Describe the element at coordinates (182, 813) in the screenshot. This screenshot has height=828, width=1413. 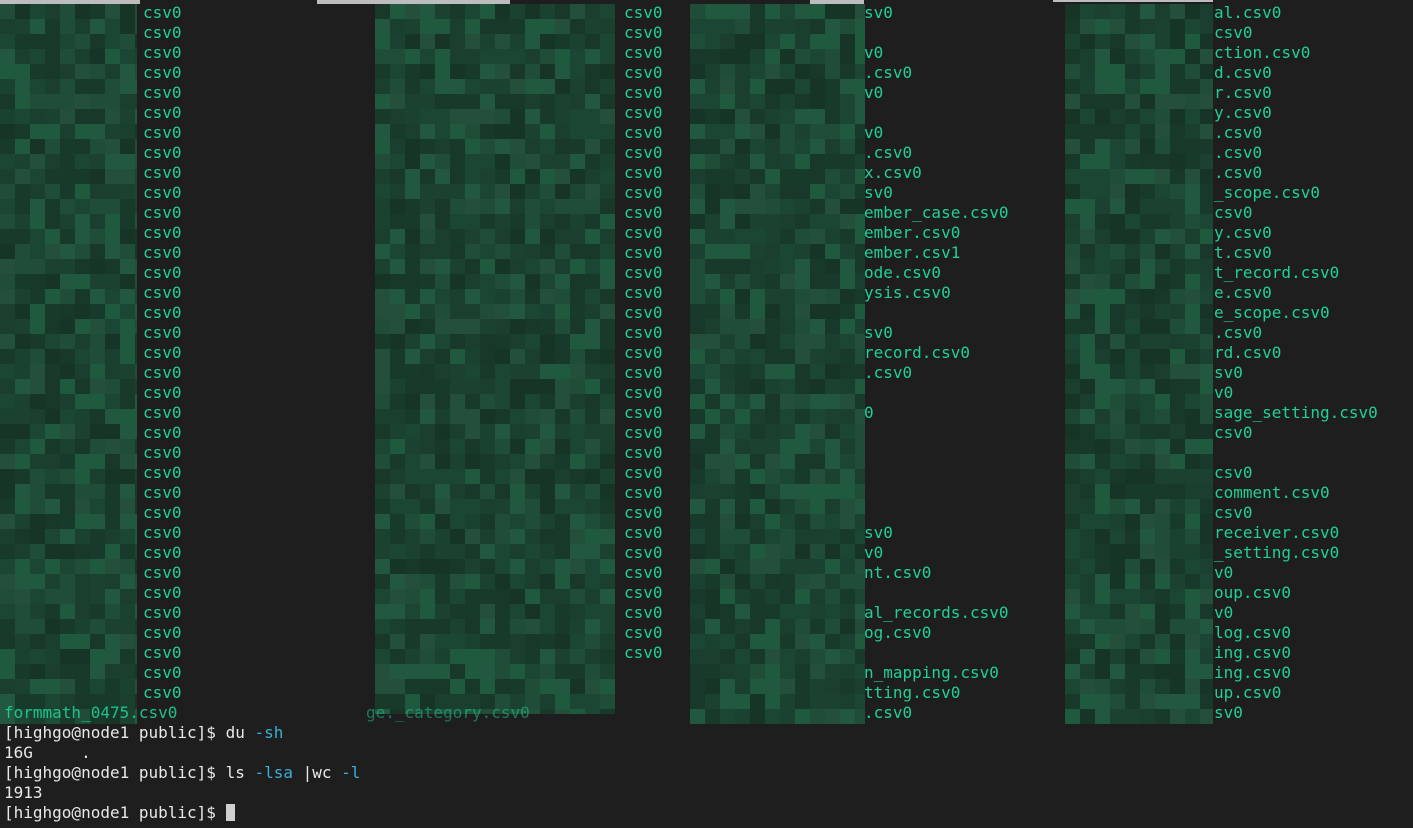
I see `command-line: [highgo@node1 public]$` at that location.